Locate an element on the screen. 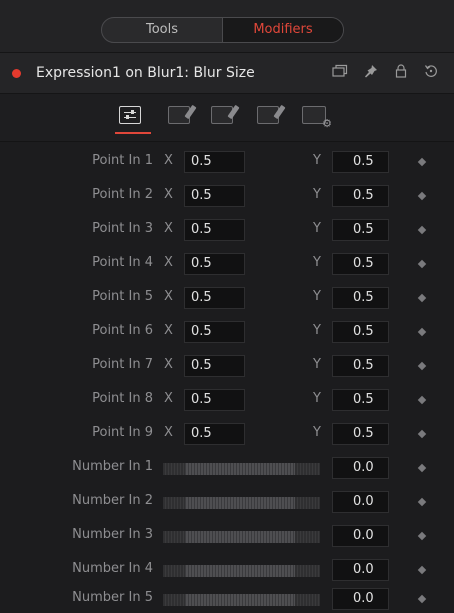 The image size is (454, 613). number-row: Number In 3 0.0 is located at coordinates (227, 535).